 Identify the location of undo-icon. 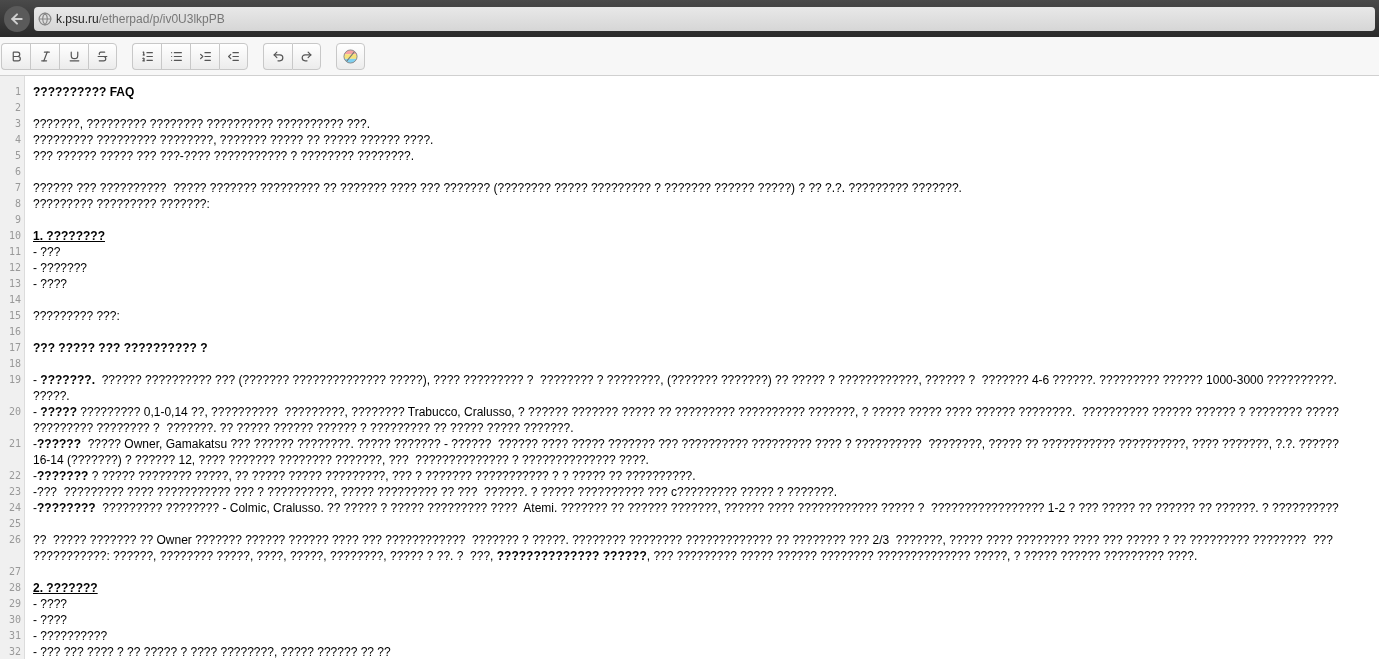
(278, 56).